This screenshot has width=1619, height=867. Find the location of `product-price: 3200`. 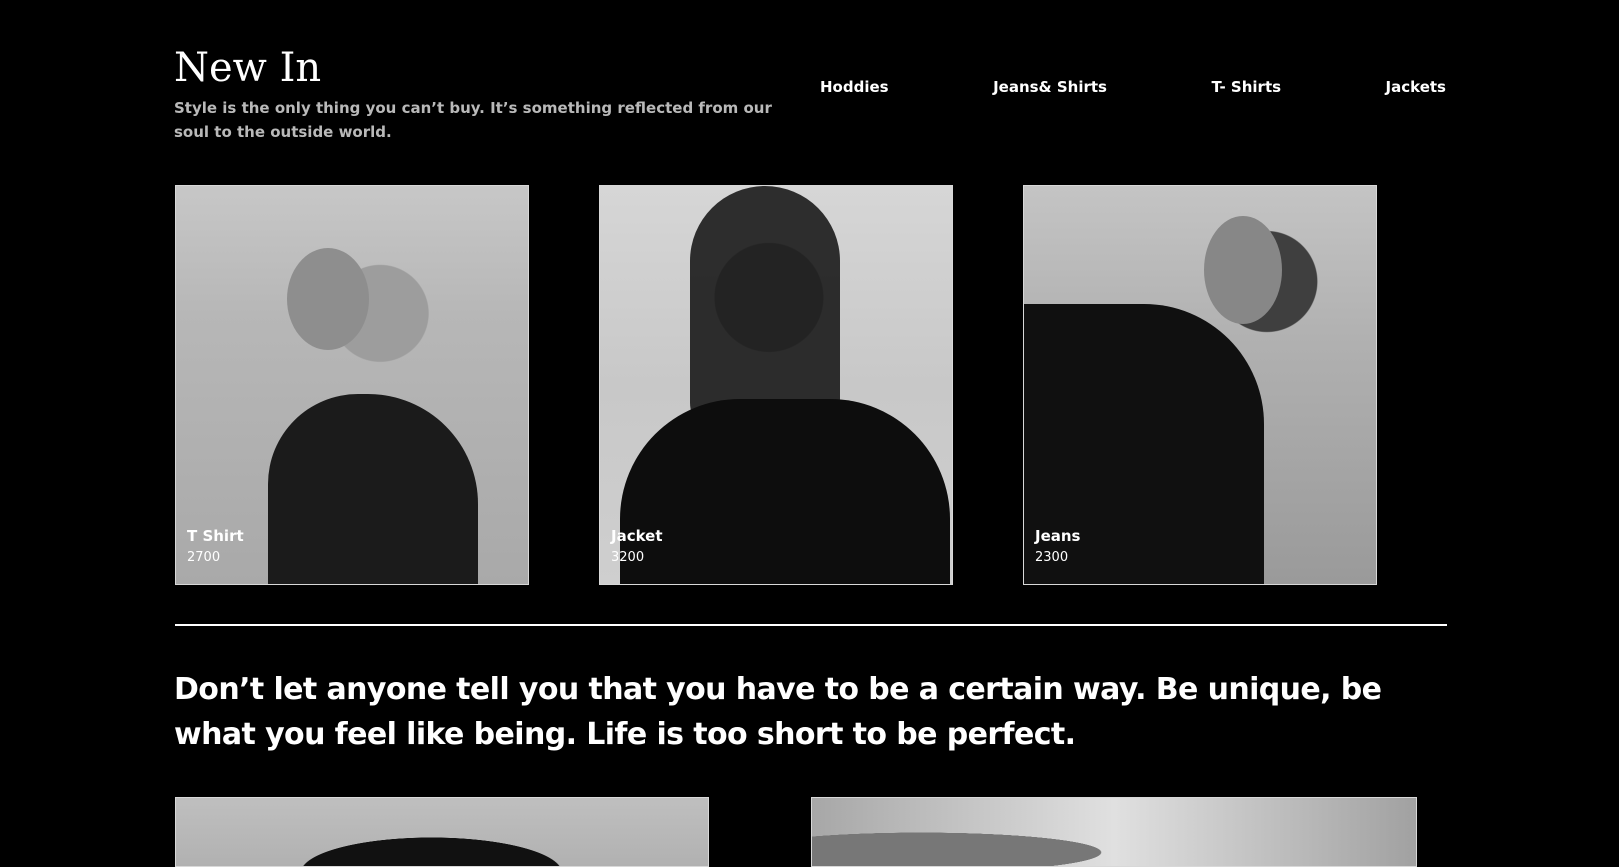

product-price: 3200 is located at coordinates (628, 557).